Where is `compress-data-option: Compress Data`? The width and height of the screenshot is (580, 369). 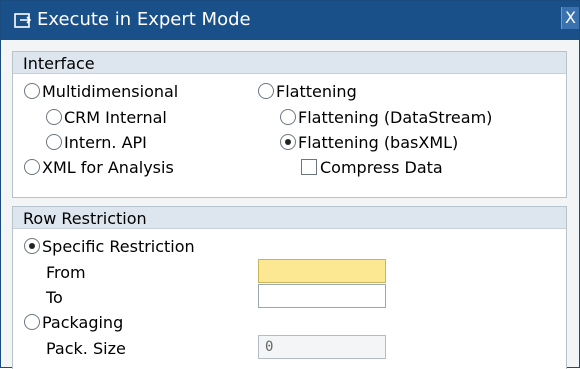
compress-data-option: Compress Data is located at coordinates (372, 167).